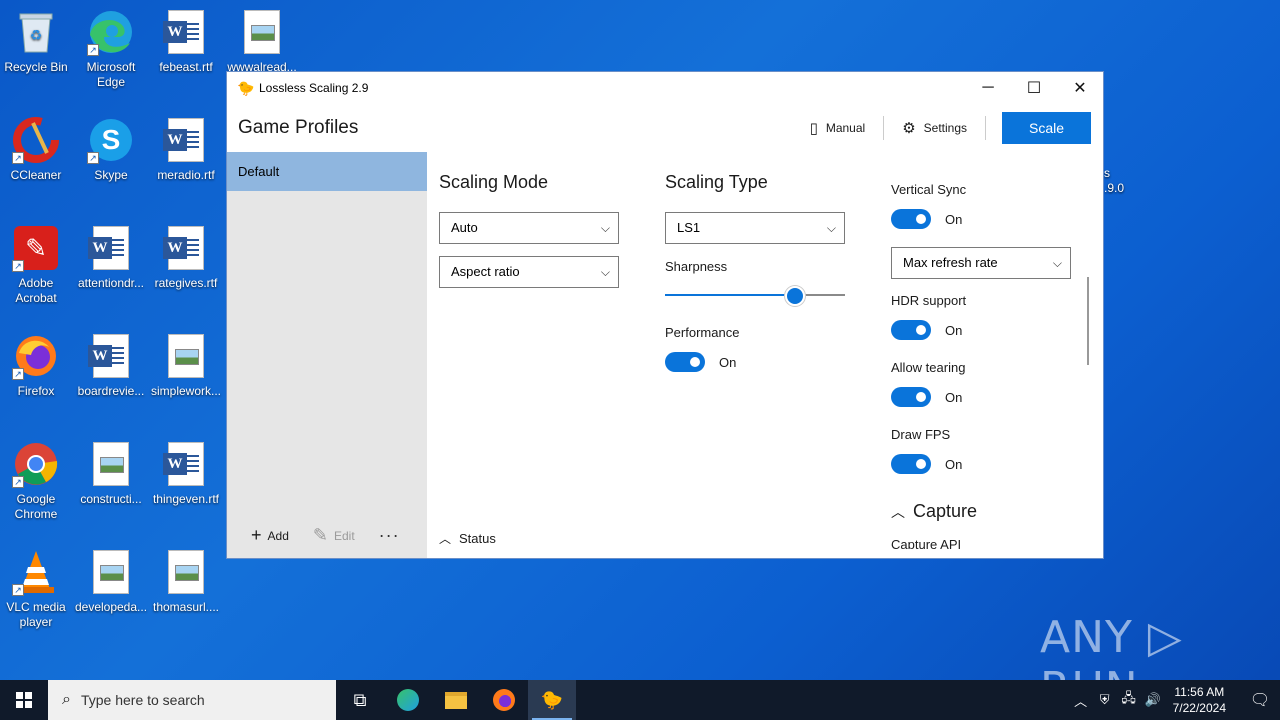 The image size is (1280, 720). Describe the element at coordinates (389, 535) in the screenshot. I see `more-options-button: ···` at that location.